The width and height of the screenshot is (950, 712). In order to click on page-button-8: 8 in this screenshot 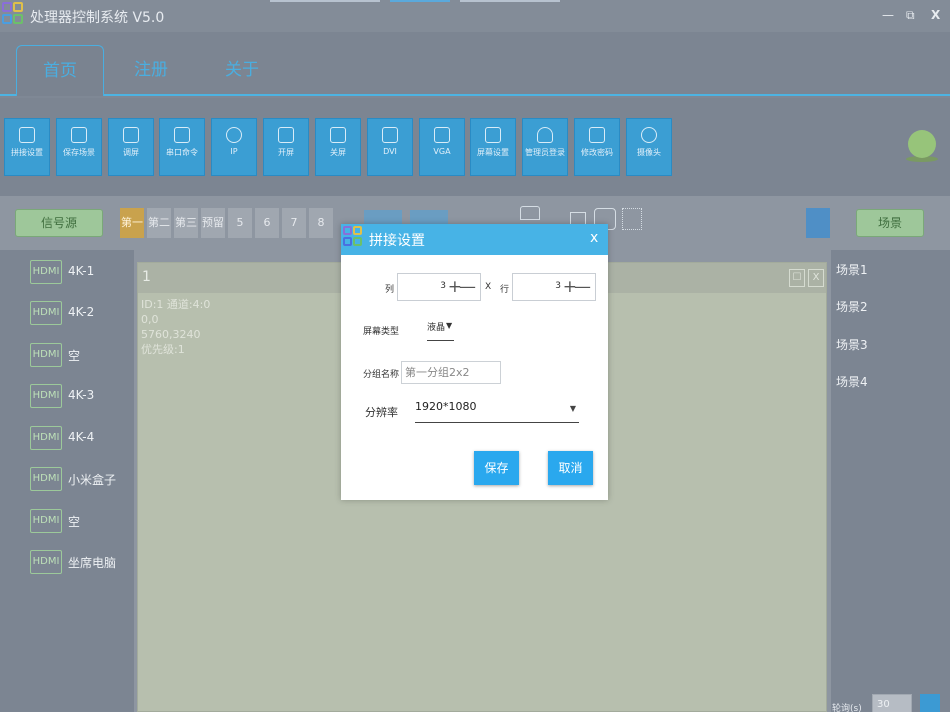, I will do `click(321, 223)`.